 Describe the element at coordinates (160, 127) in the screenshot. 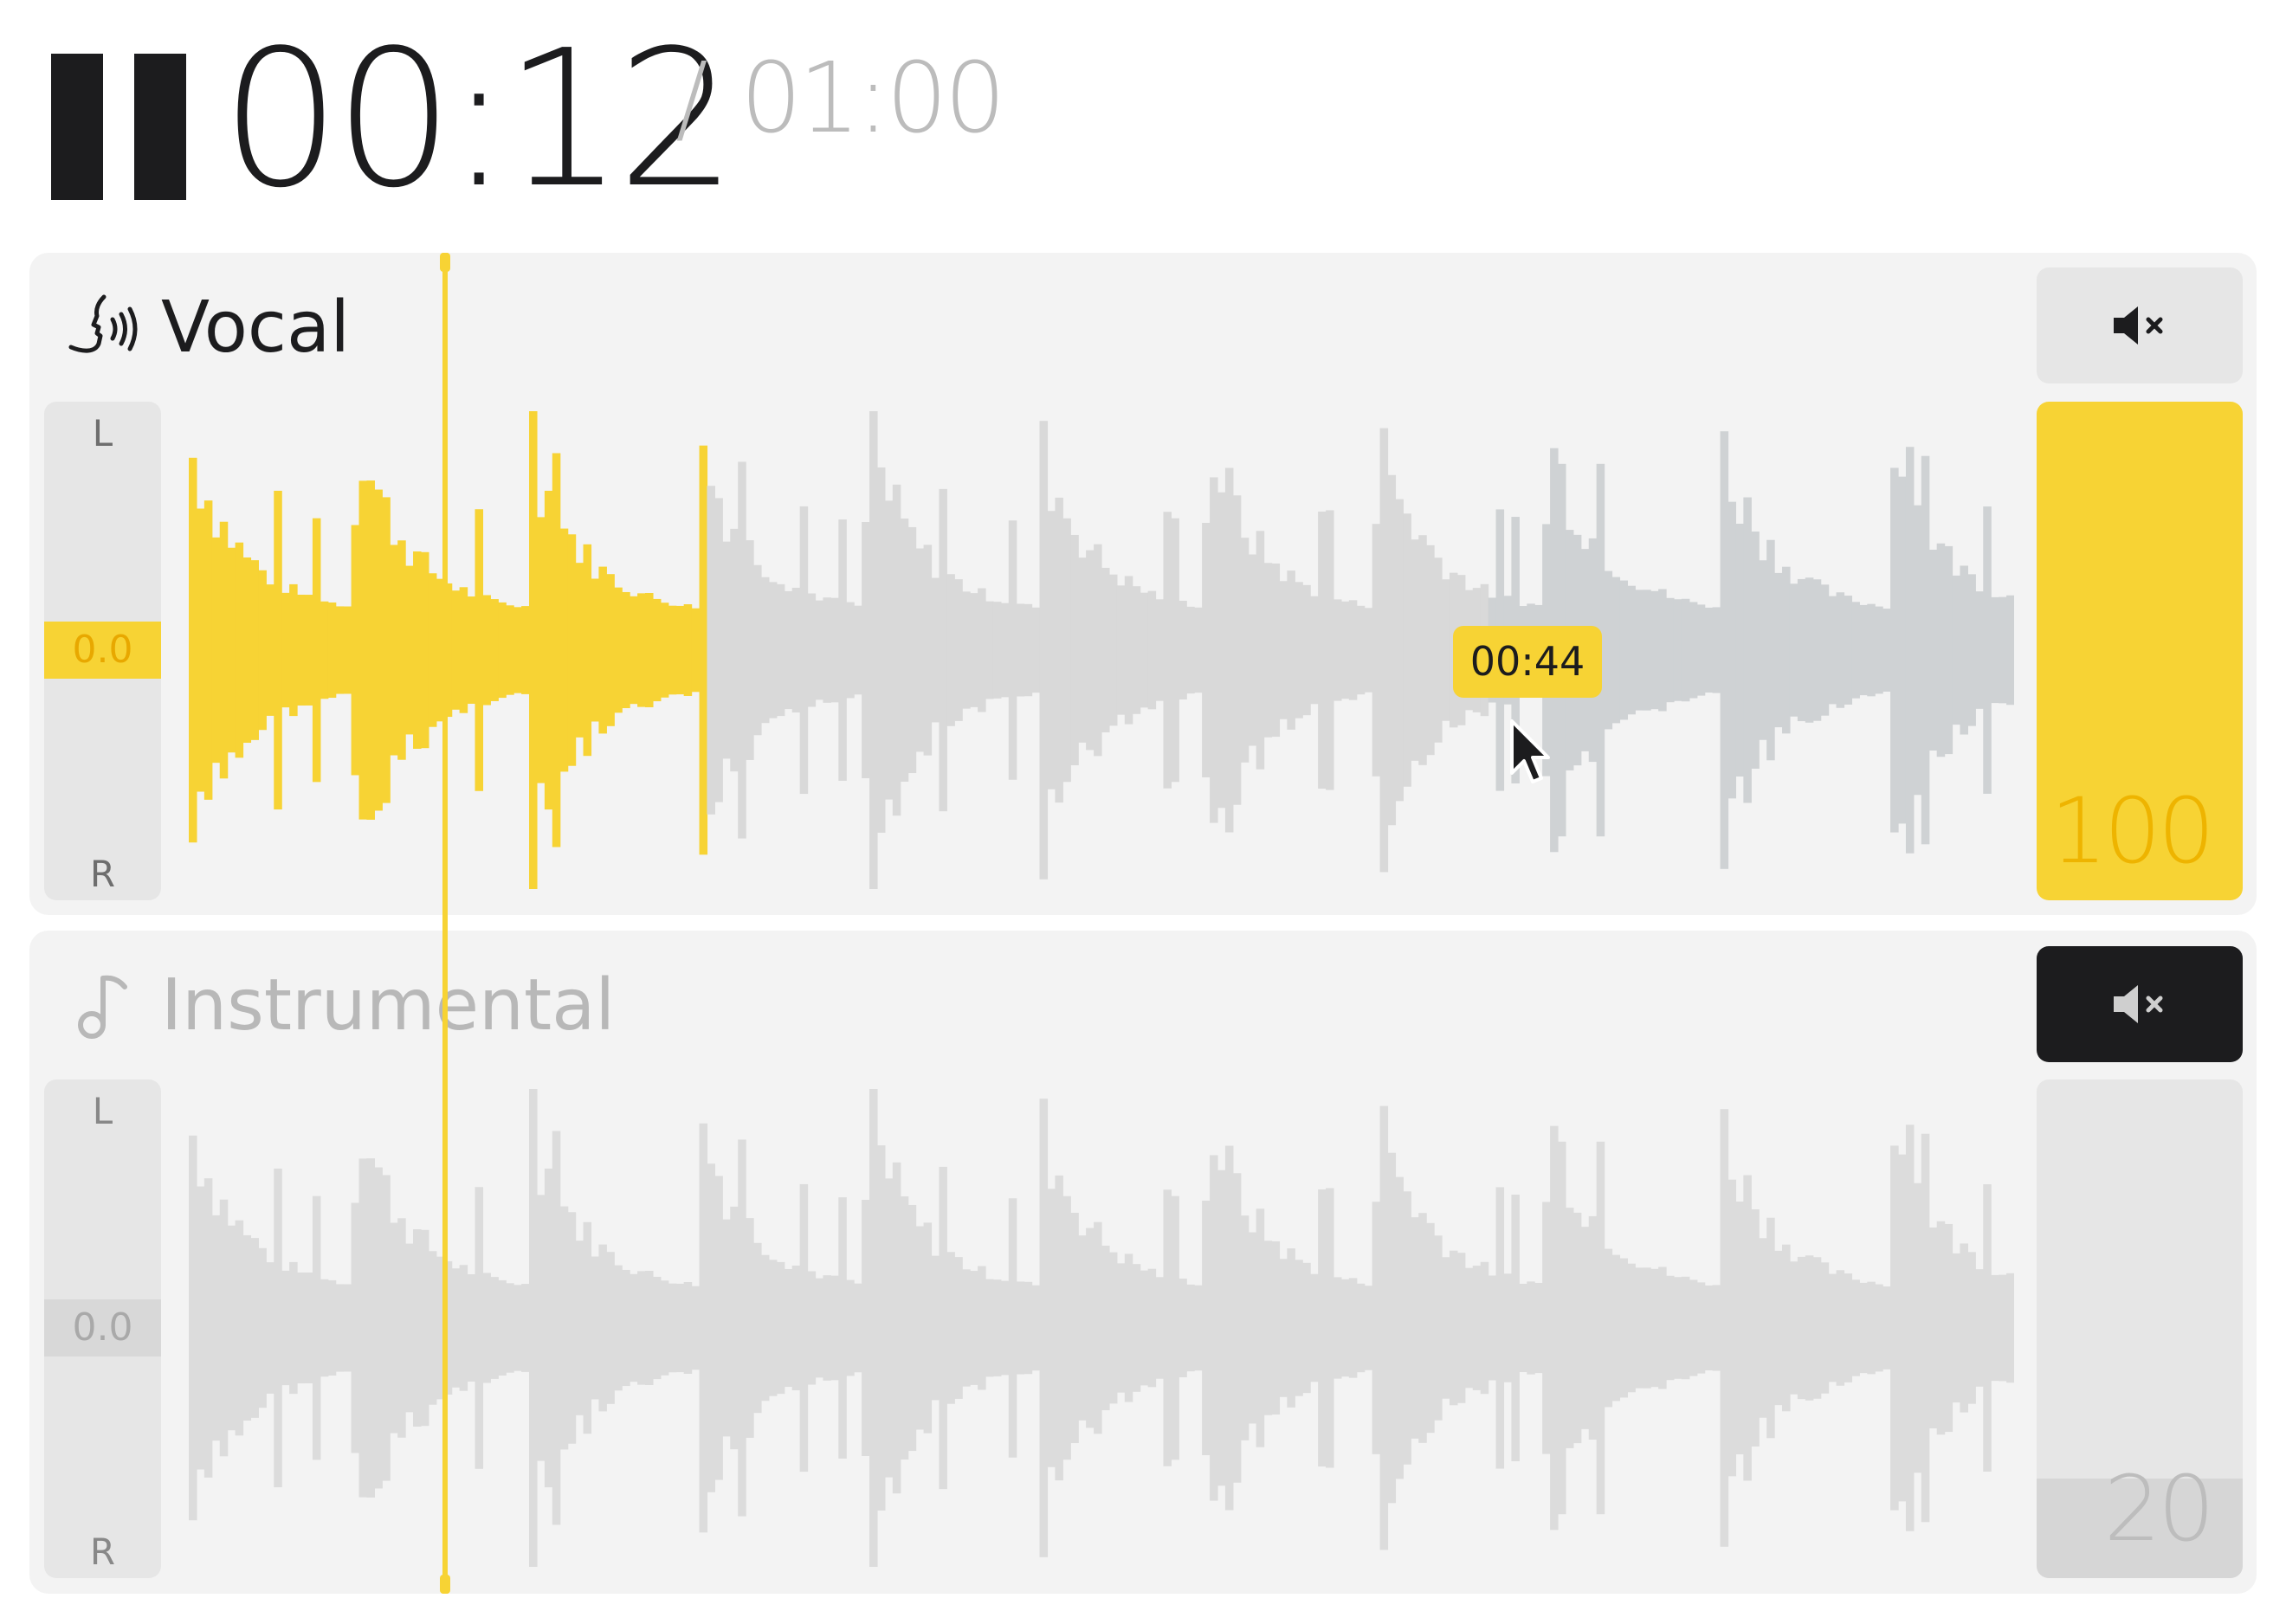

I see `pause-bar-right` at that location.